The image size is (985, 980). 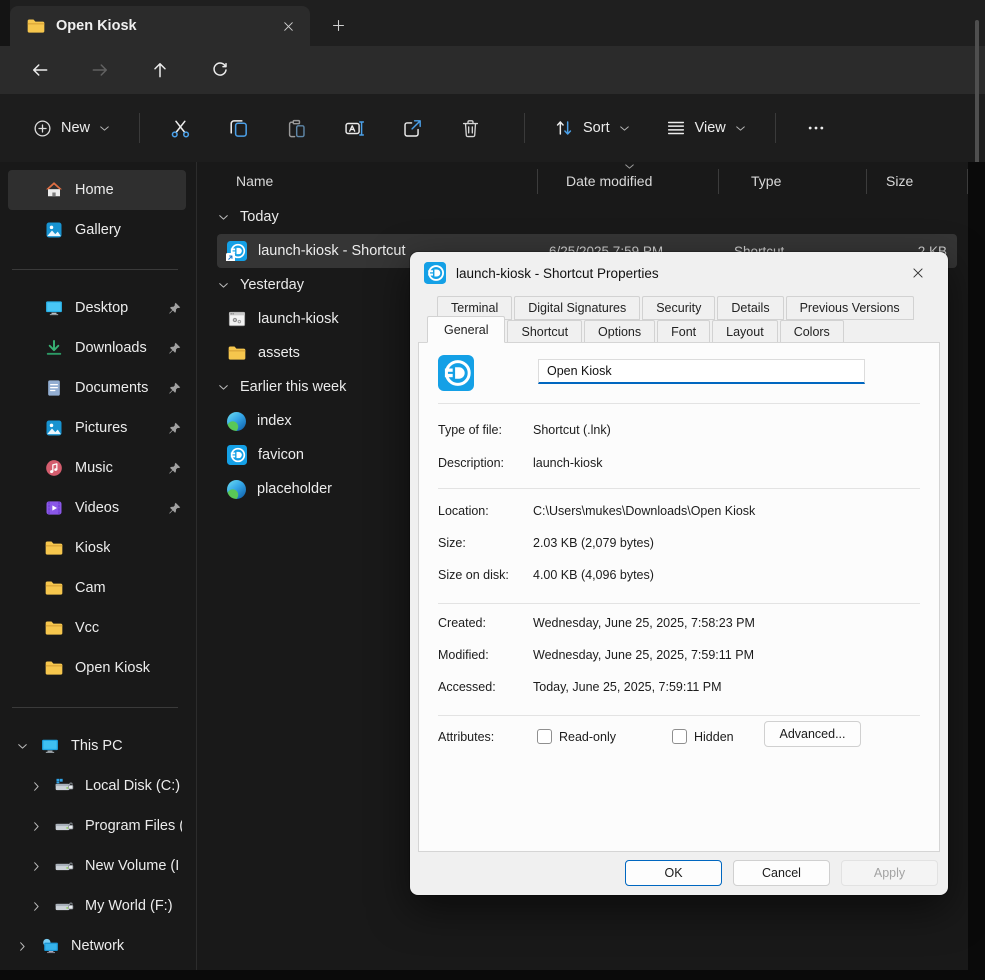 What do you see at coordinates (354, 128) in the screenshot?
I see `rename-button` at bounding box center [354, 128].